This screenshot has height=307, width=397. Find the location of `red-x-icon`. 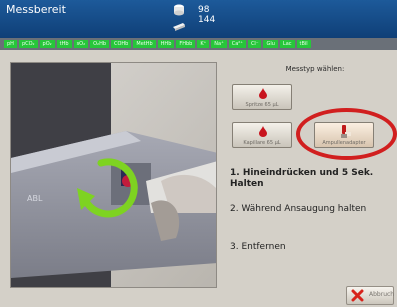

red-x-icon is located at coordinates (357, 295).